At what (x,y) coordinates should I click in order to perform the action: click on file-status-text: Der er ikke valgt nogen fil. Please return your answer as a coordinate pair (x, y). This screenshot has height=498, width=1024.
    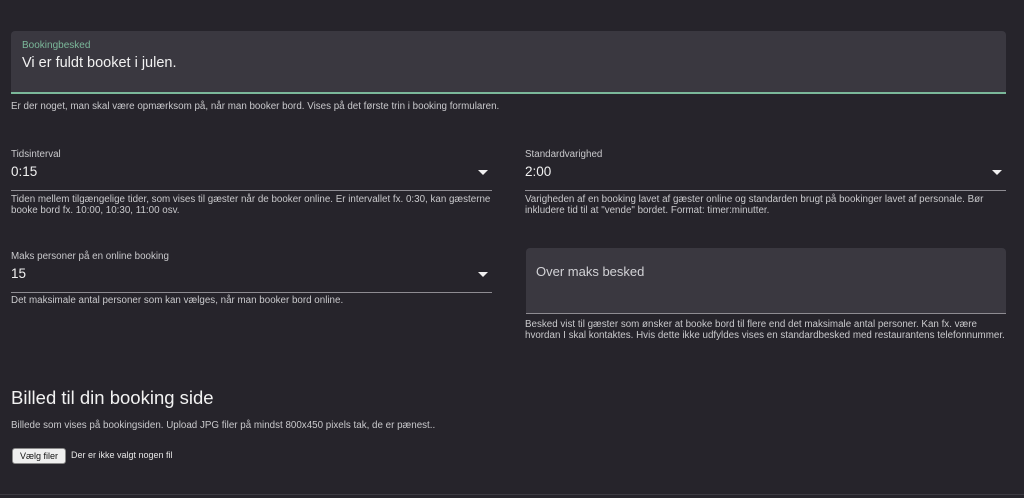
    Looking at the image, I should click on (122, 455).